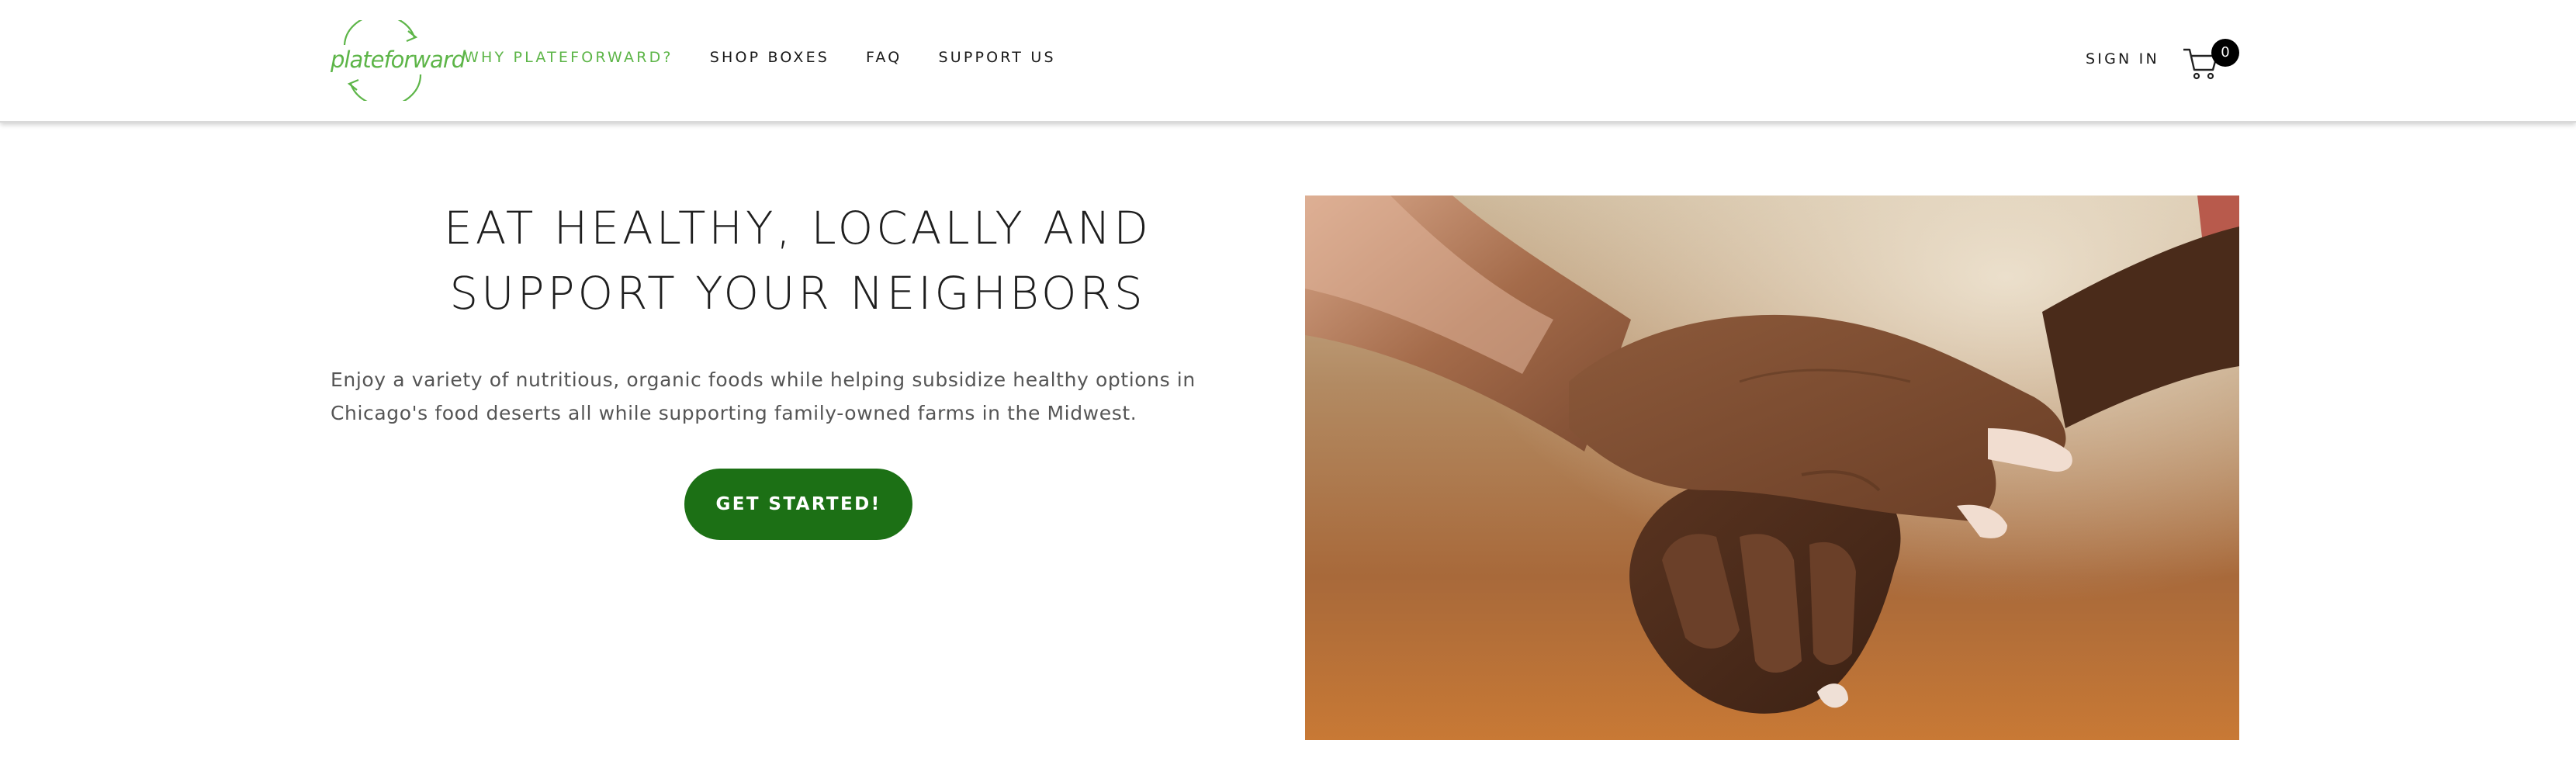  What do you see at coordinates (2225, 53) in the screenshot?
I see `cart-count-badge: 0` at bounding box center [2225, 53].